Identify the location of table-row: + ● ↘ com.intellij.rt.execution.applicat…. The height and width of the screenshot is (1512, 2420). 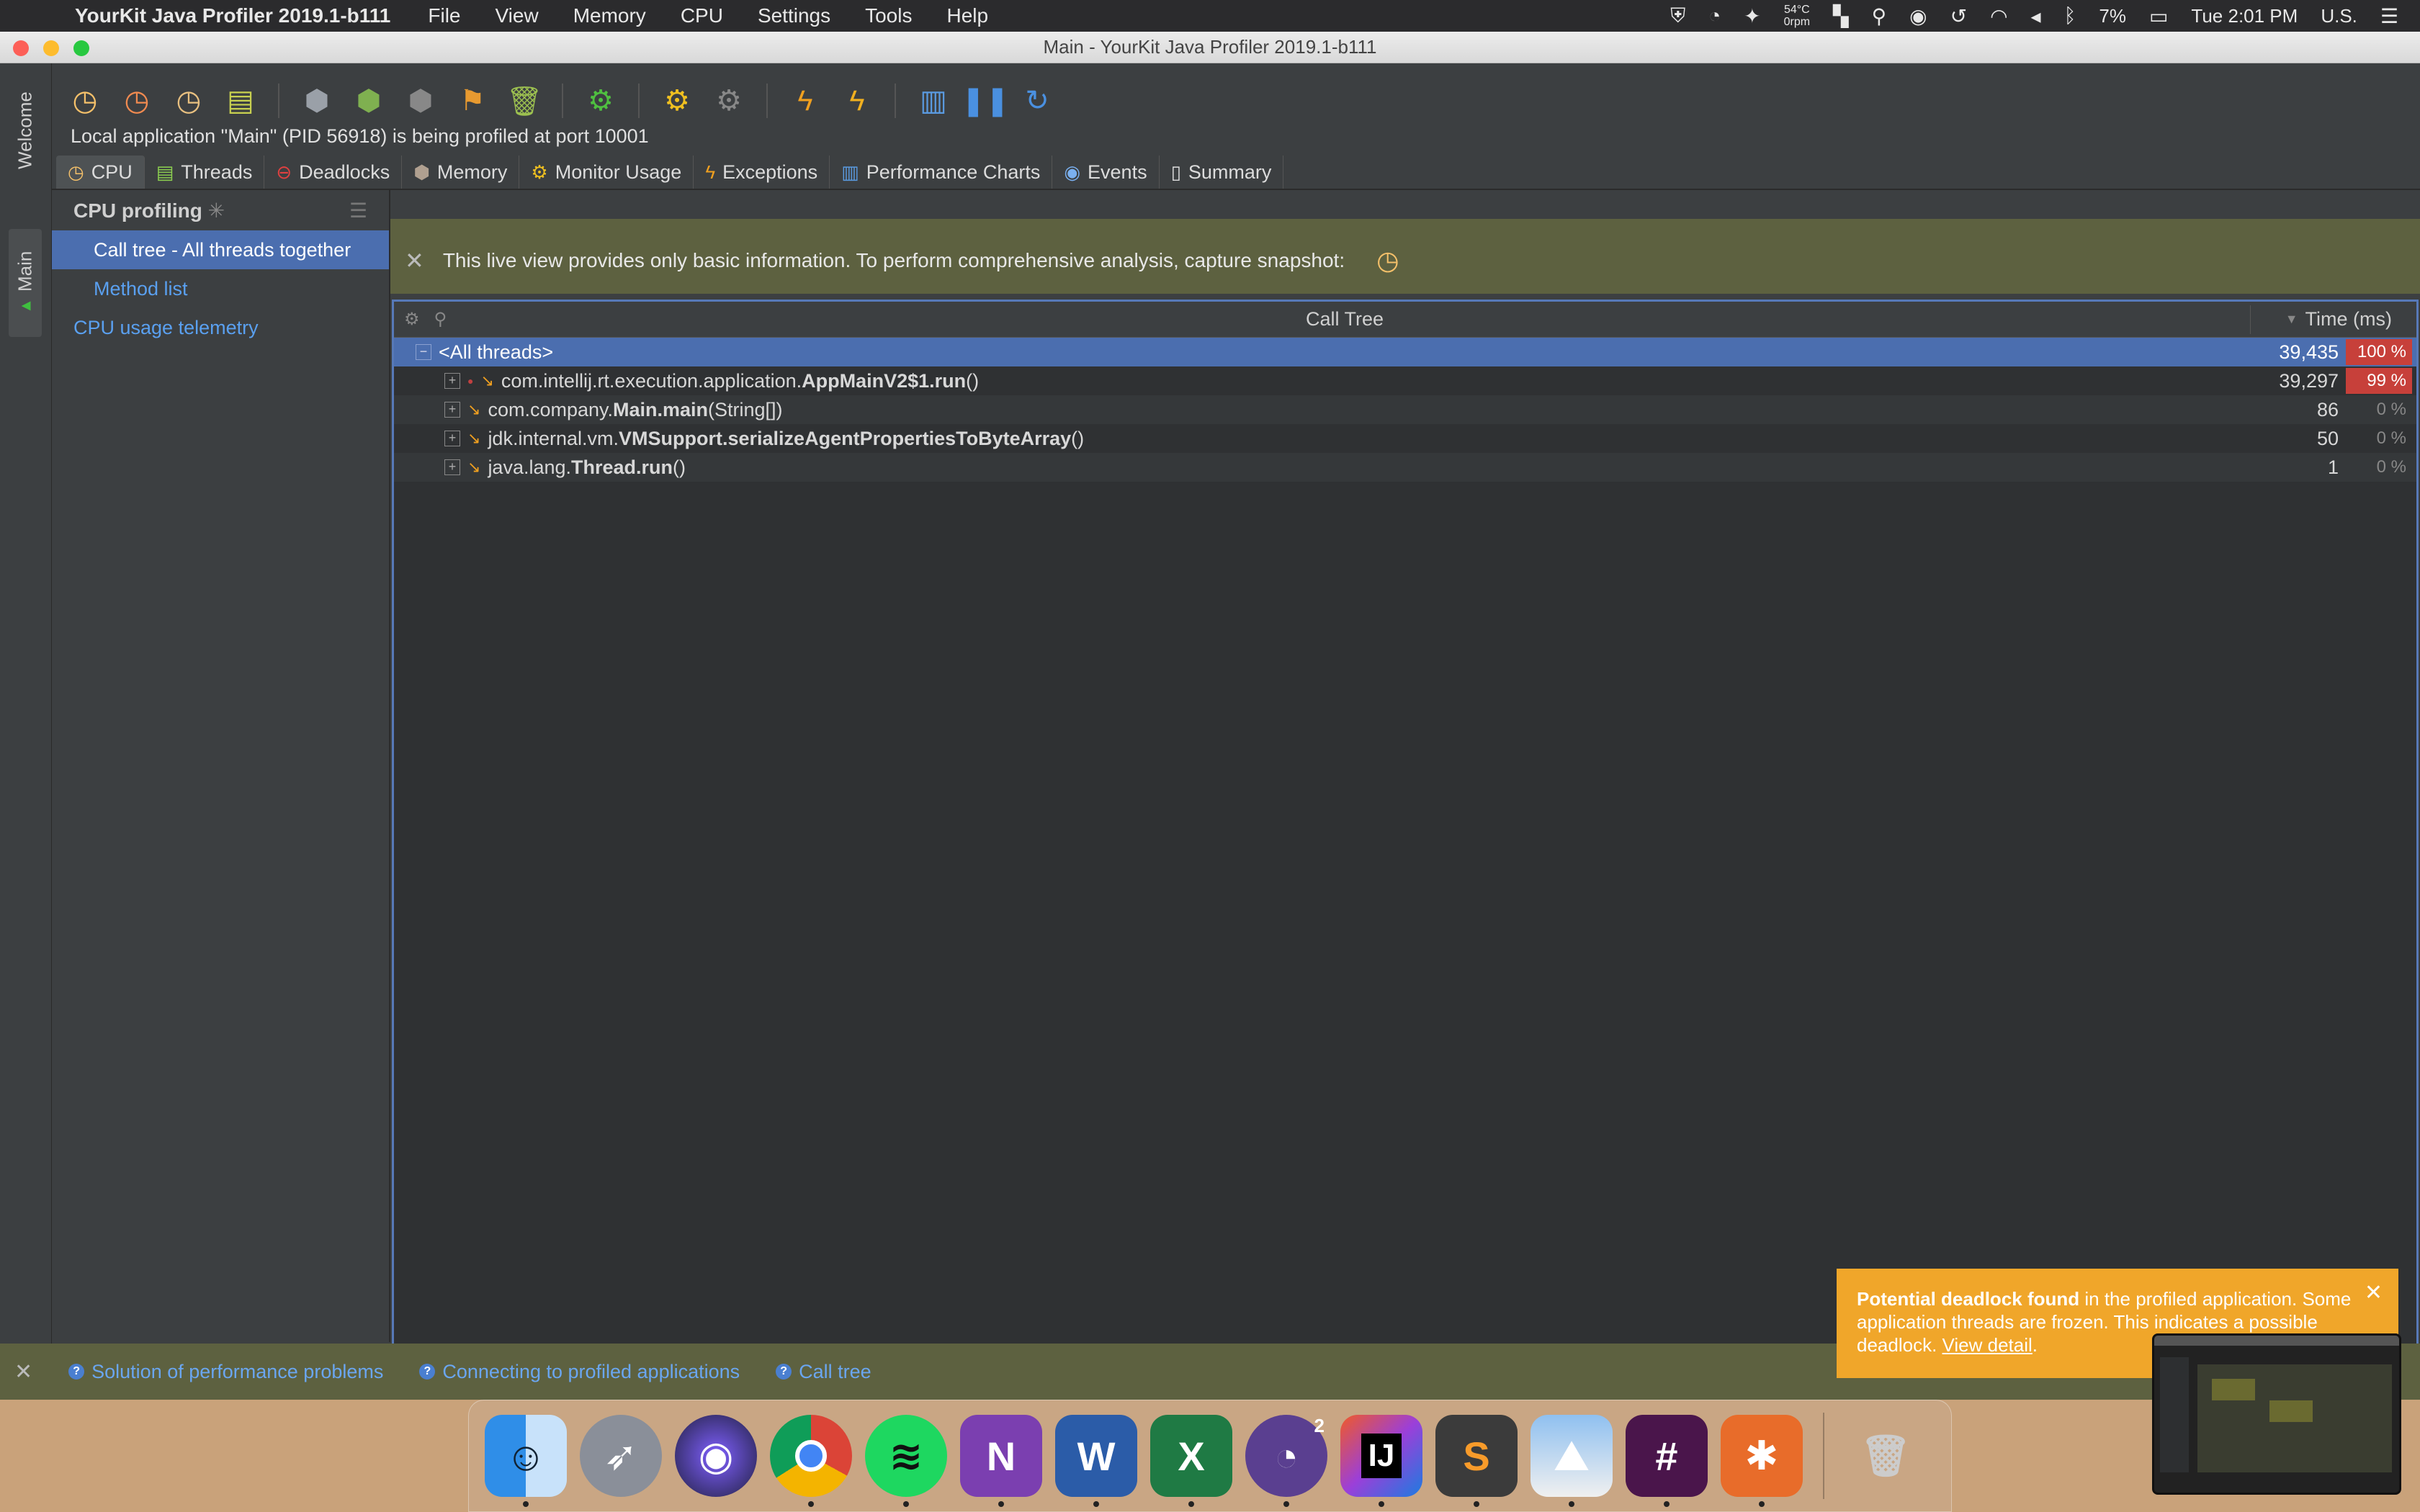
(1405, 380).